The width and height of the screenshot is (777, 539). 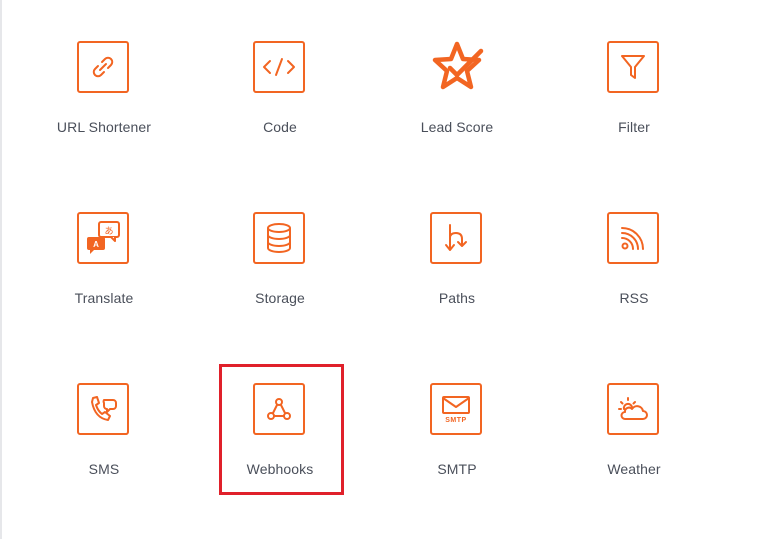 What do you see at coordinates (633, 238) in the screenshot?
I see `rss-icon` at bounding box center [633, 238].